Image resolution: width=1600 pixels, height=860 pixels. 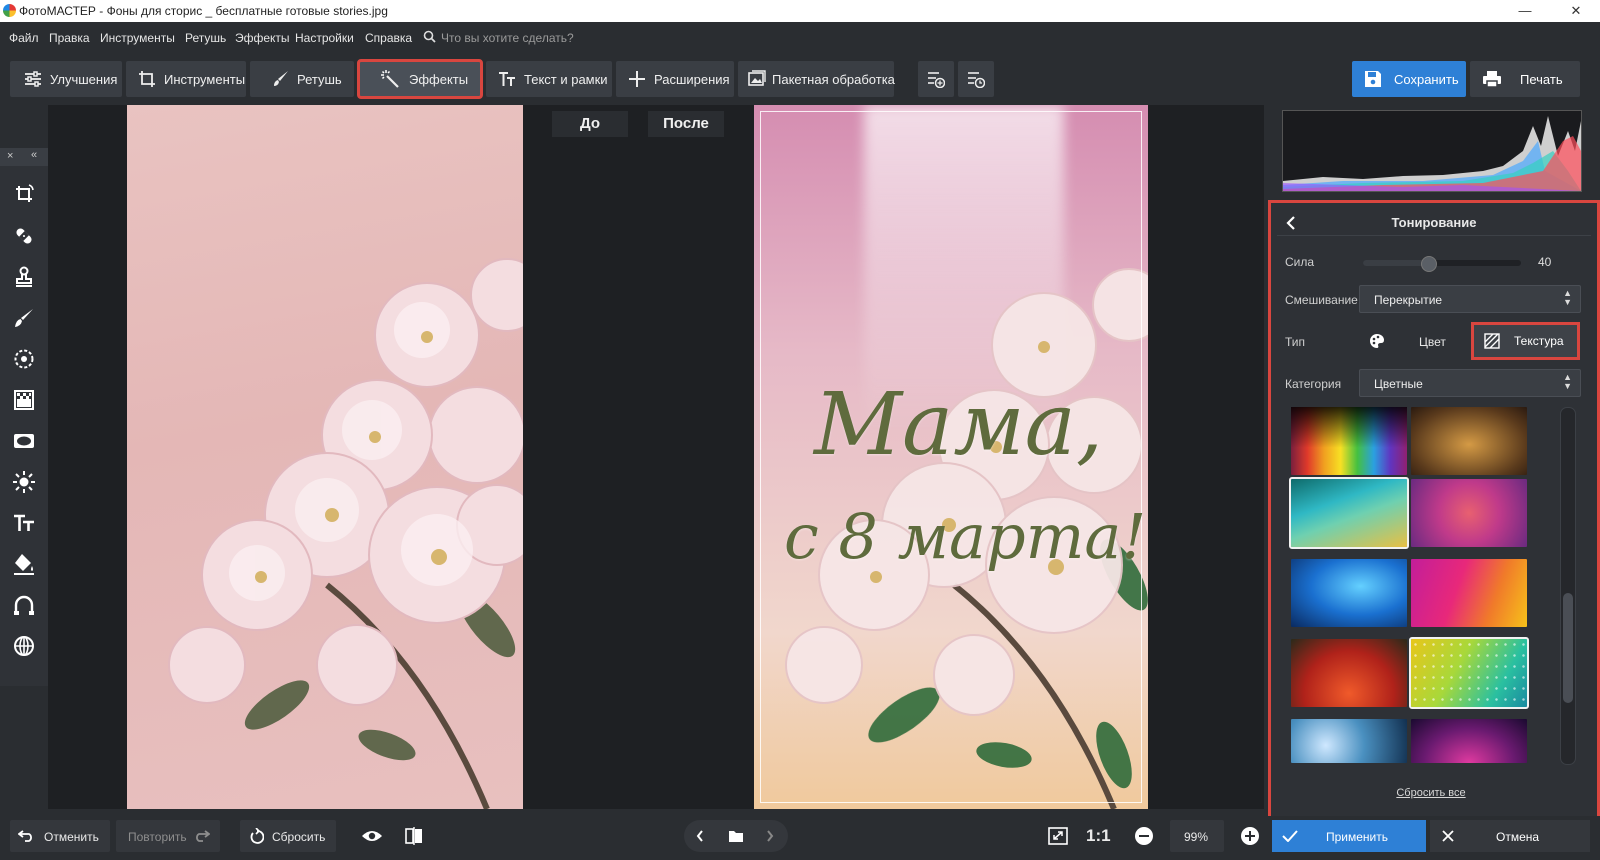 I want to click on print-label: Печать, so click(x=1541, y=79).